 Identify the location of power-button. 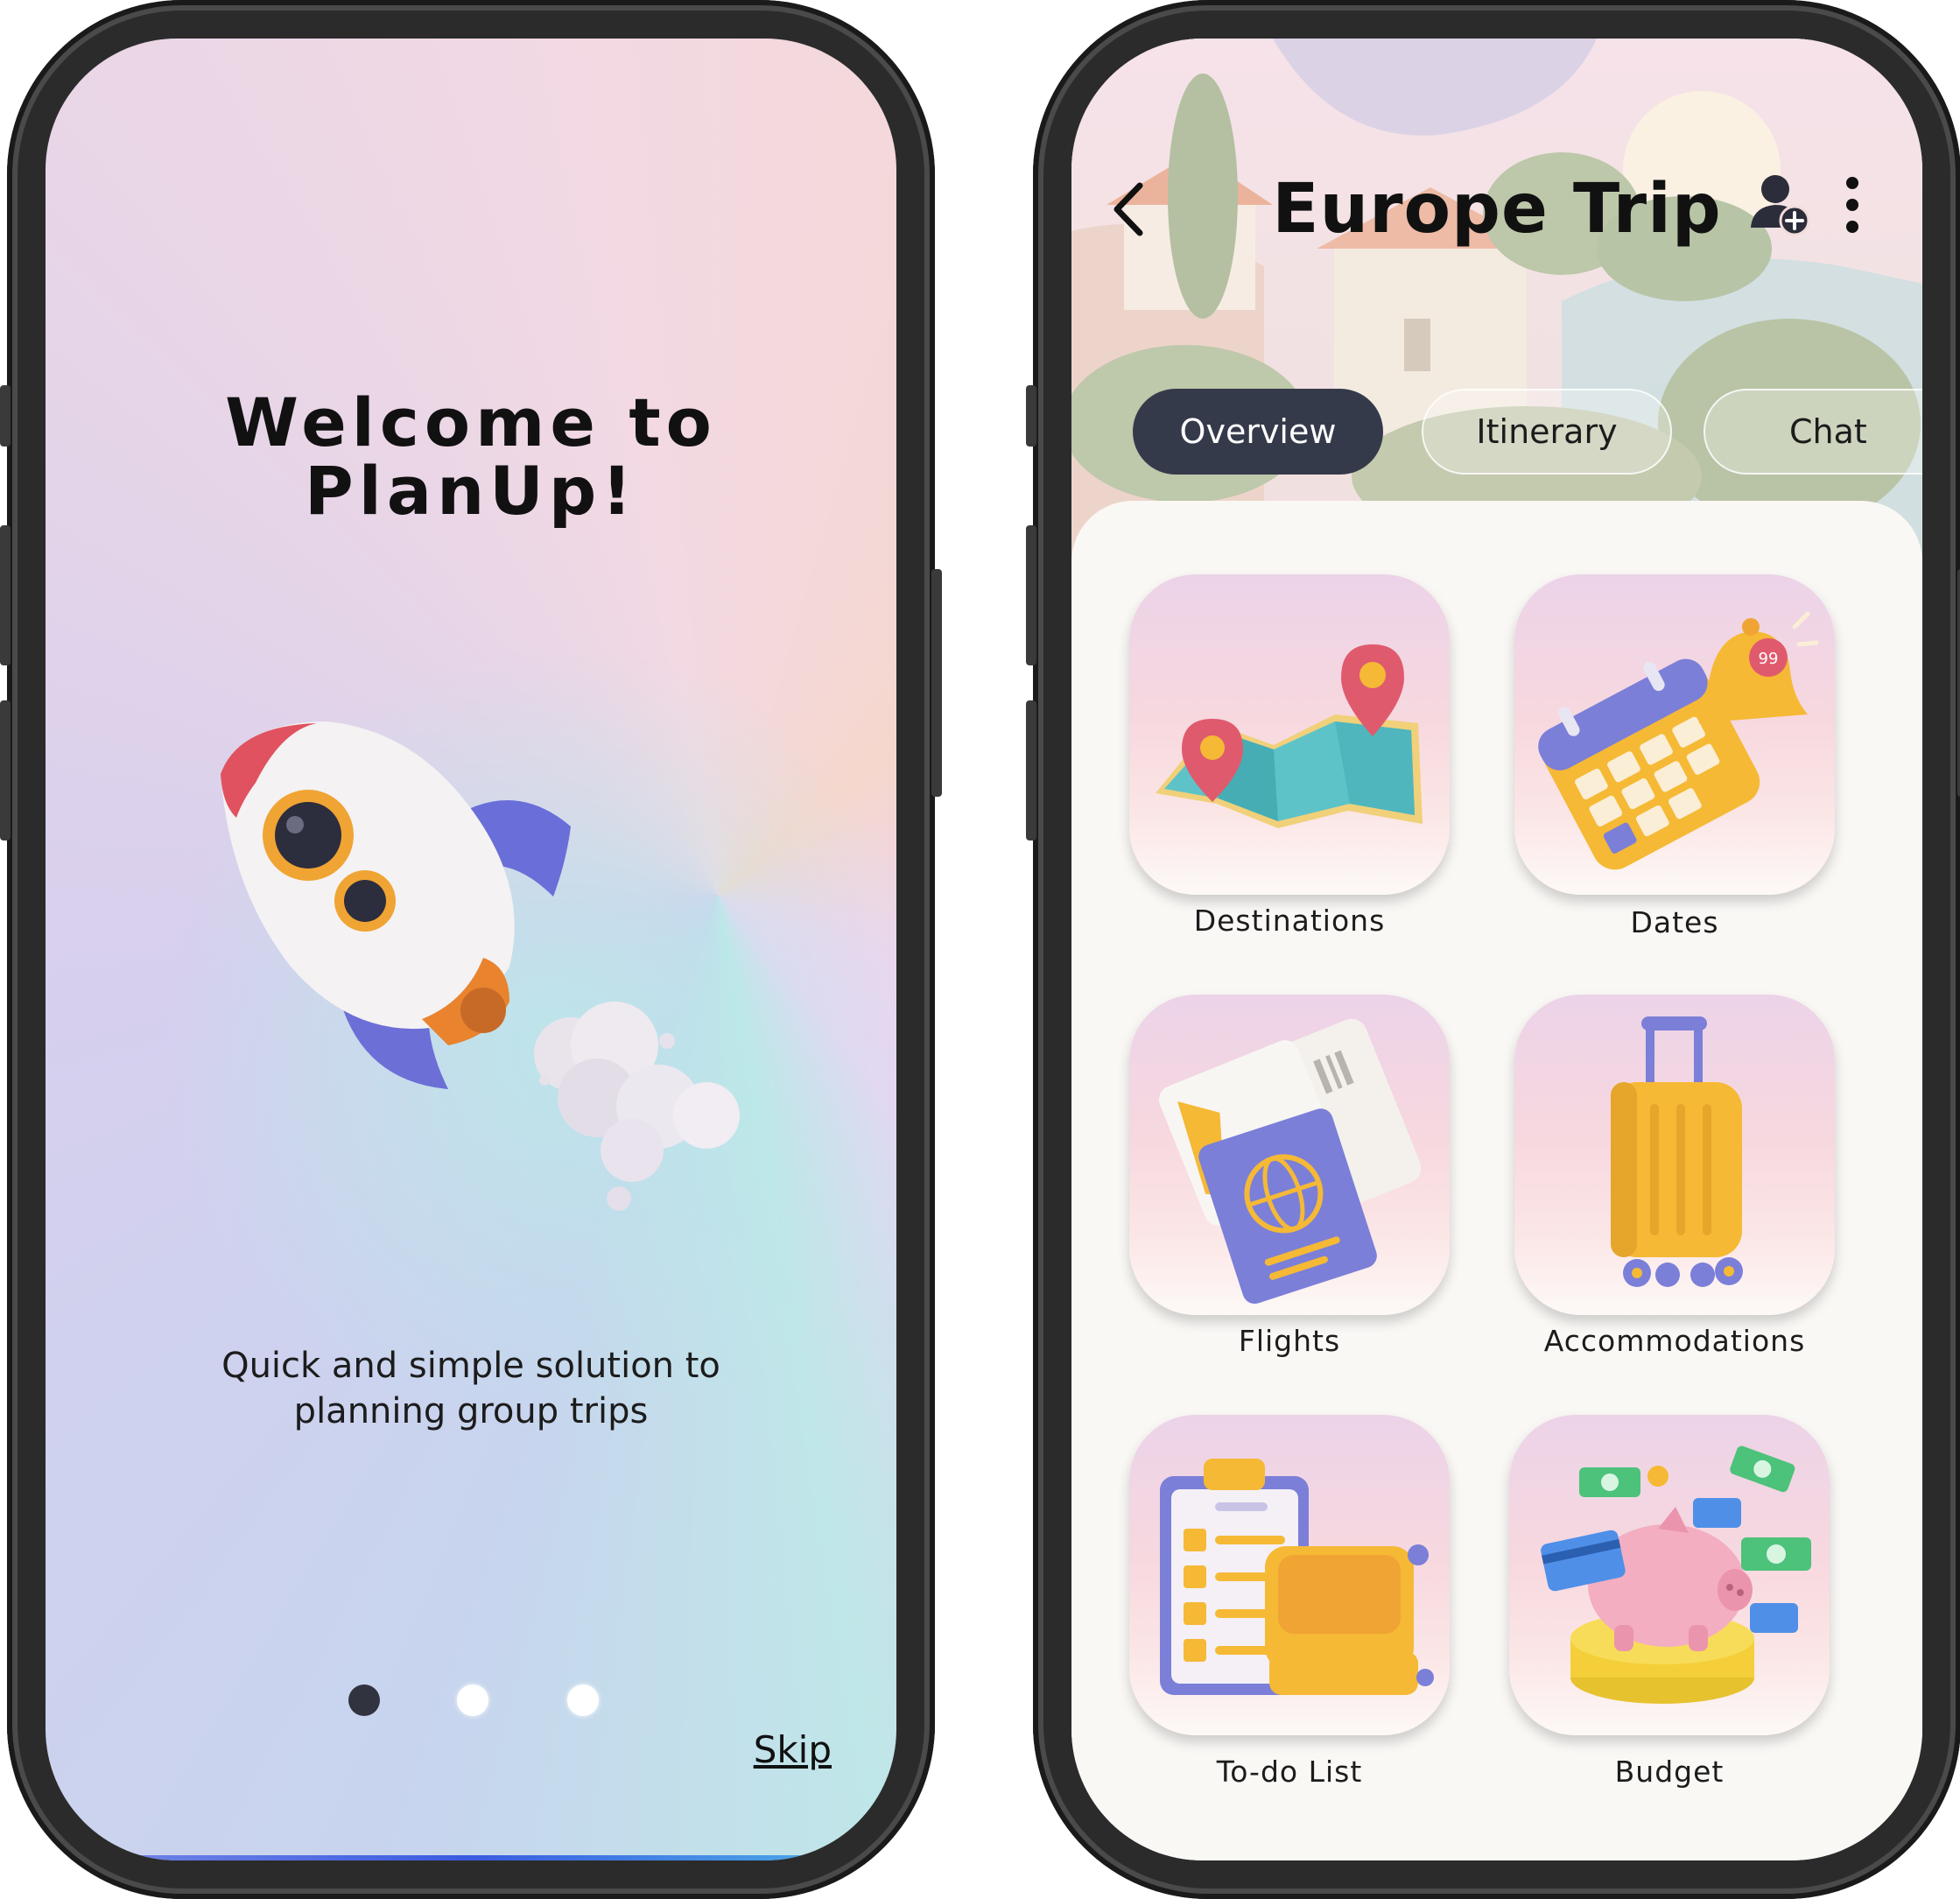
(937, 683).